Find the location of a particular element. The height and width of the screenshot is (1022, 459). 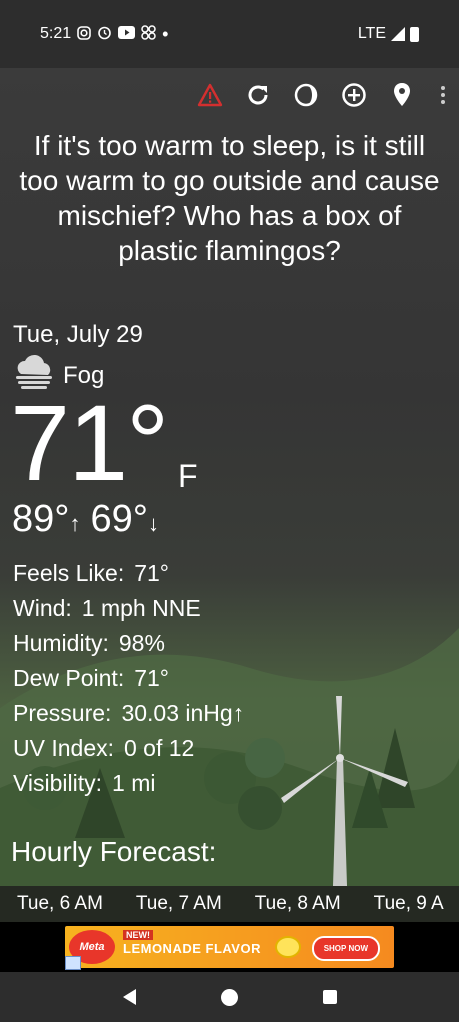

ad-shop-now-button: SHOP NOW is located at coordinates (345, 948).